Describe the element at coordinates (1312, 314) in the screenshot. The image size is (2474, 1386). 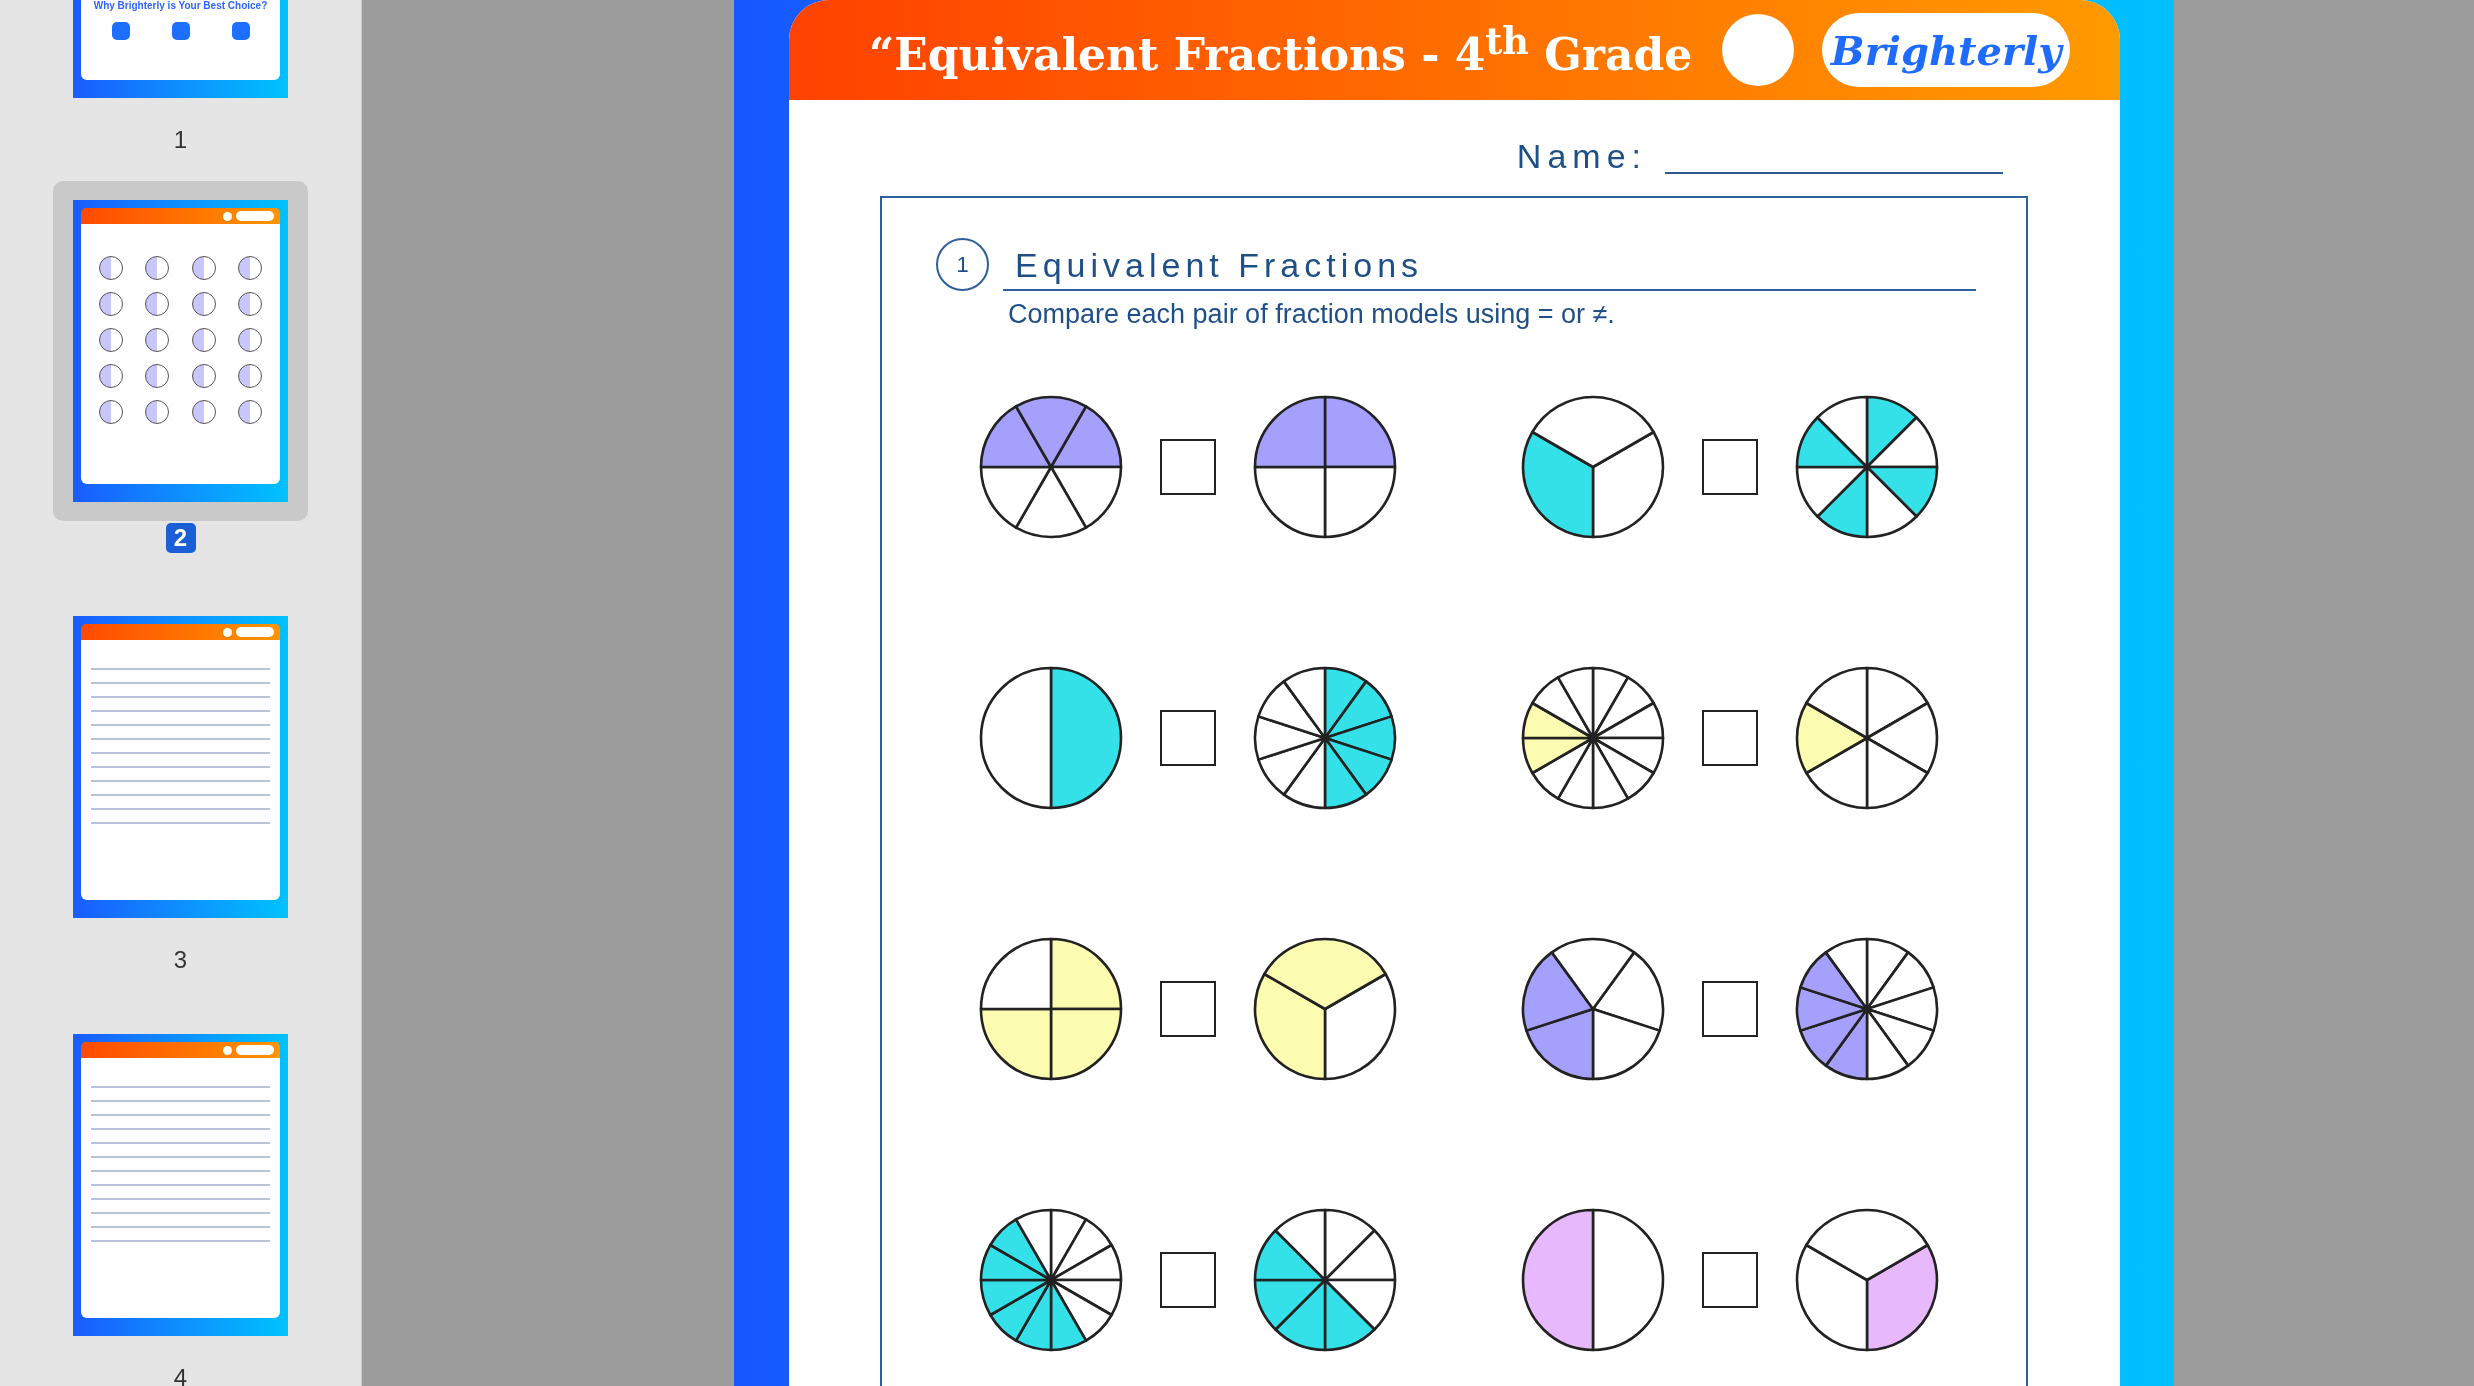
I see `instruction-text: Compare each pair of fraction models using = or ≠.` at that location.